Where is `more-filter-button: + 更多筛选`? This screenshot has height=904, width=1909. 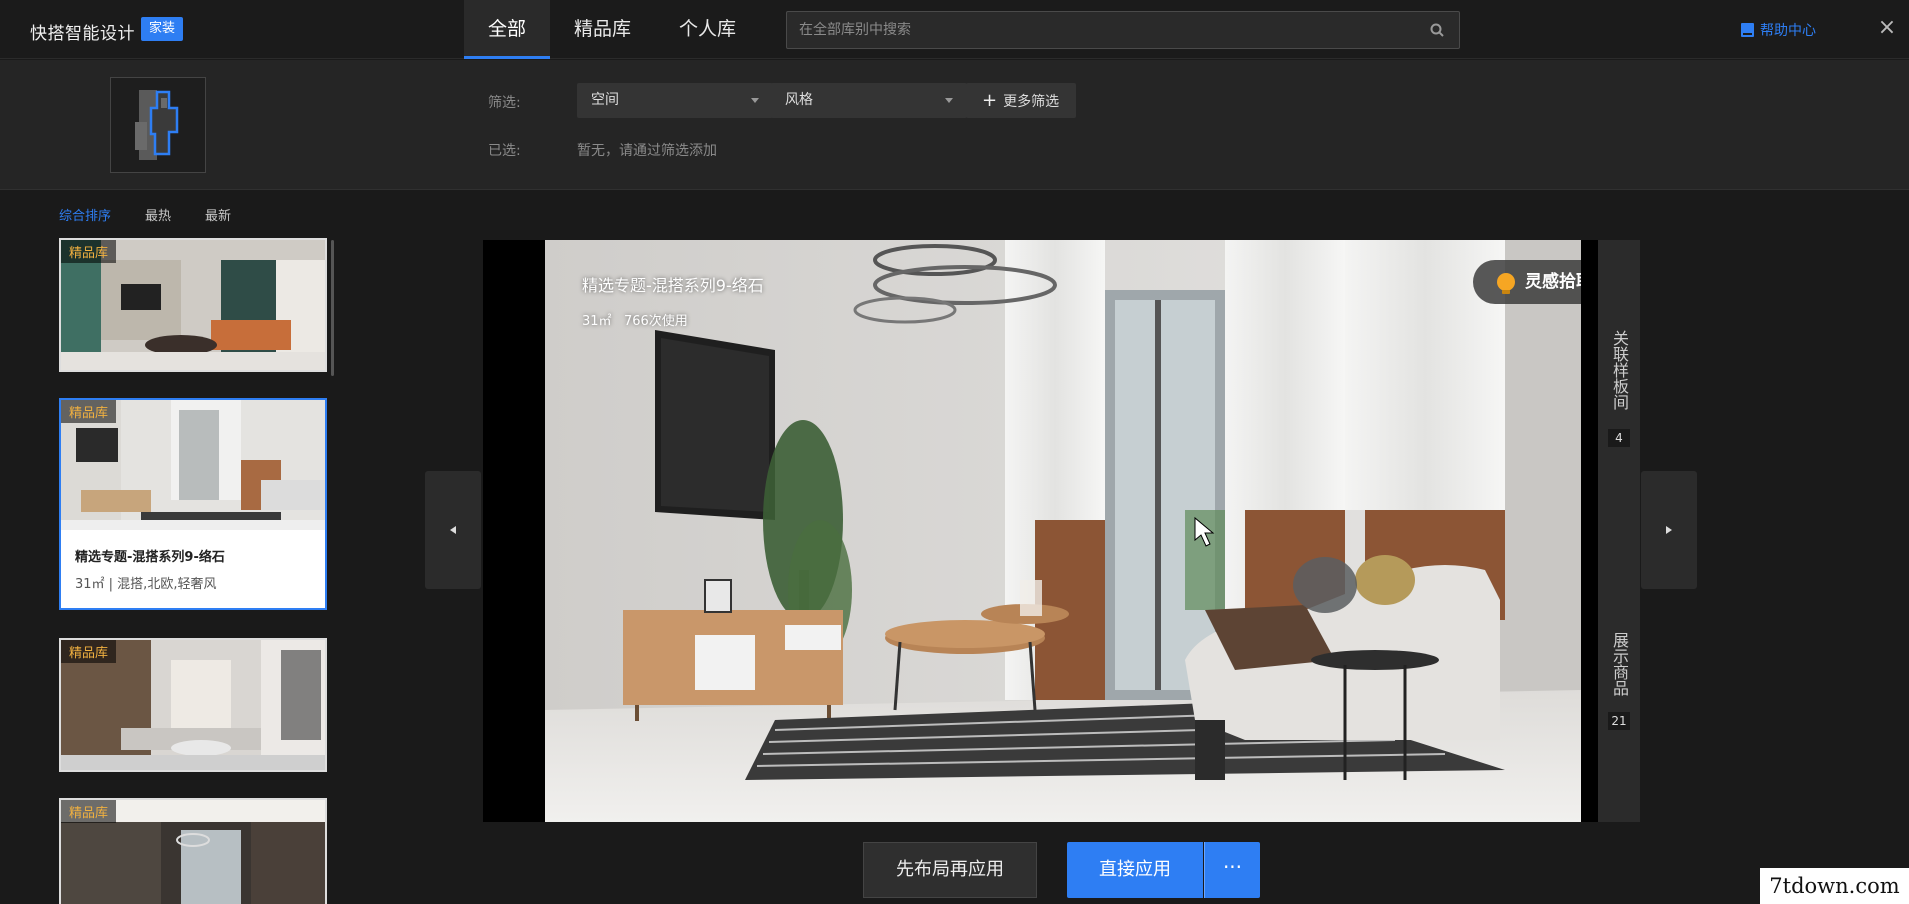
more-filter-button: + 更多筛选 is located at coordinates (1021, 100).